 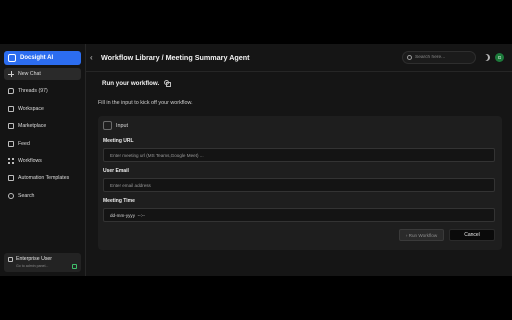 I want to click on marketplace-icon, so click(x=11, y=126).